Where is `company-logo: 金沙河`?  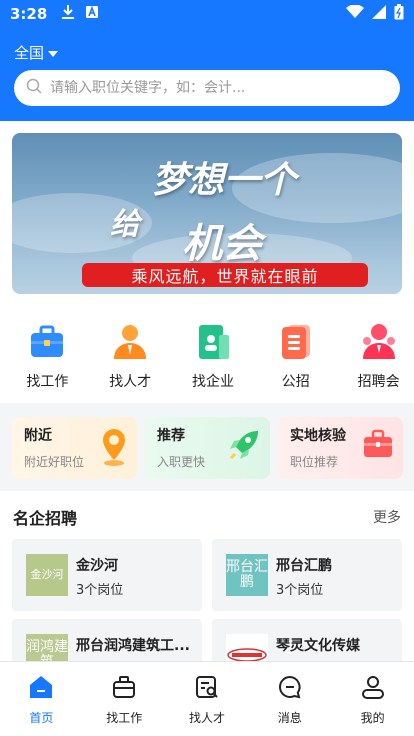 company-logo: 金沙河 is located at coordinates (47, 575).